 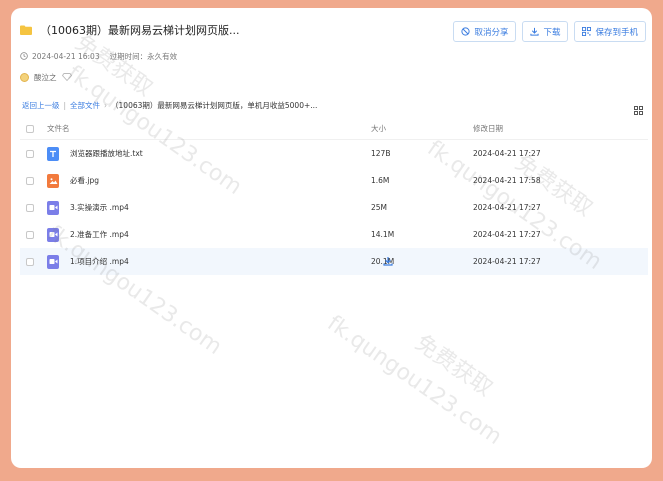 What do you see at coordinates (381, 153) in the screenshot?
I see `file-size: 127B` at bounding box center [381, 153].